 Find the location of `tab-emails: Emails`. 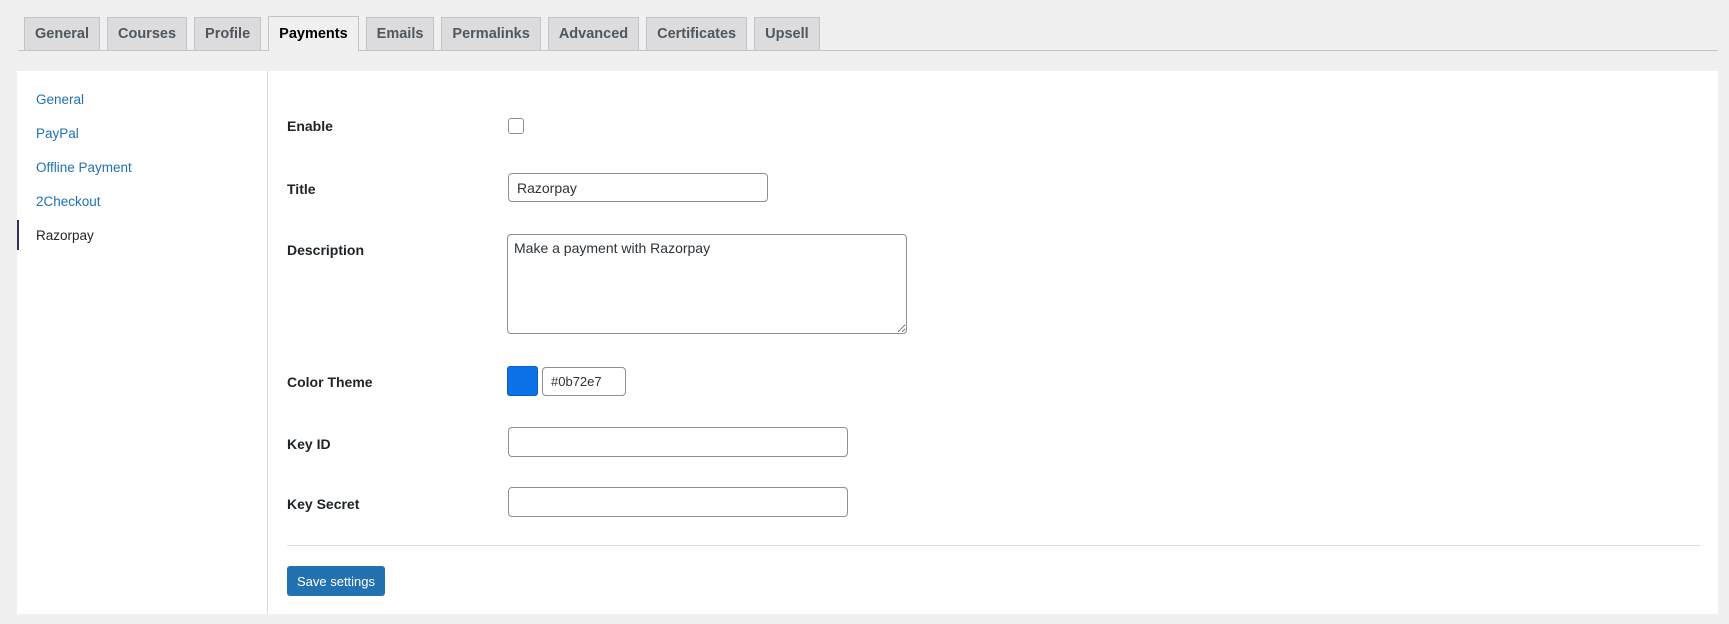

tab-emails: Emails is located at coordinates (400, 33).